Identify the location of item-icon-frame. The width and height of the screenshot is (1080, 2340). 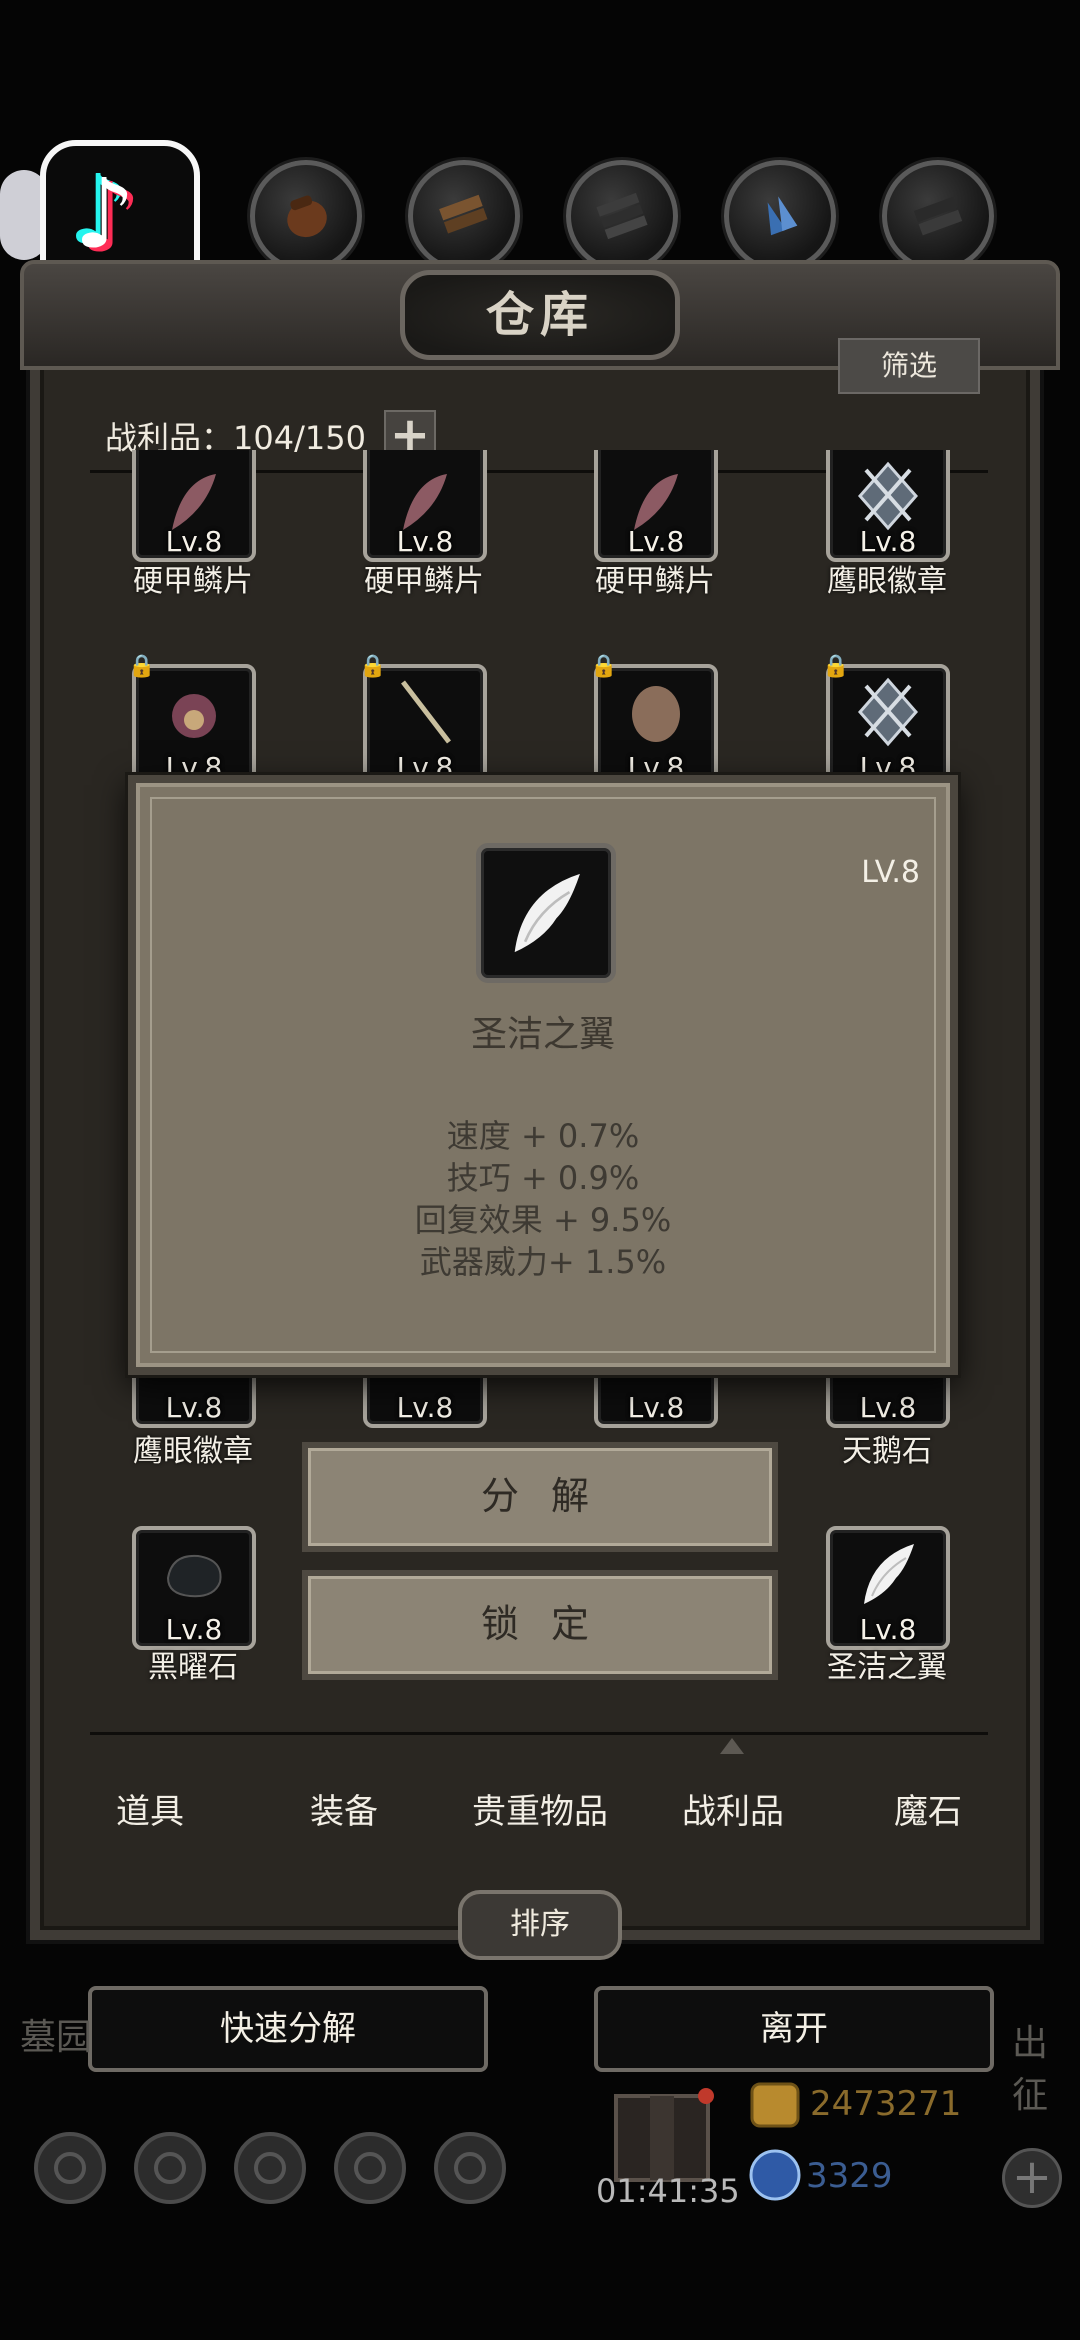
(546, 913).